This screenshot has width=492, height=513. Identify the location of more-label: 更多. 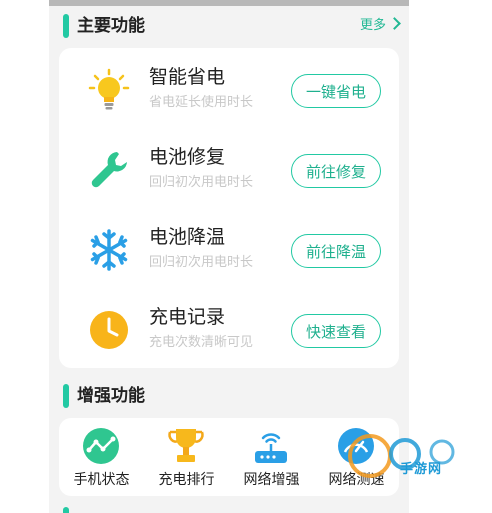
(372, 25).